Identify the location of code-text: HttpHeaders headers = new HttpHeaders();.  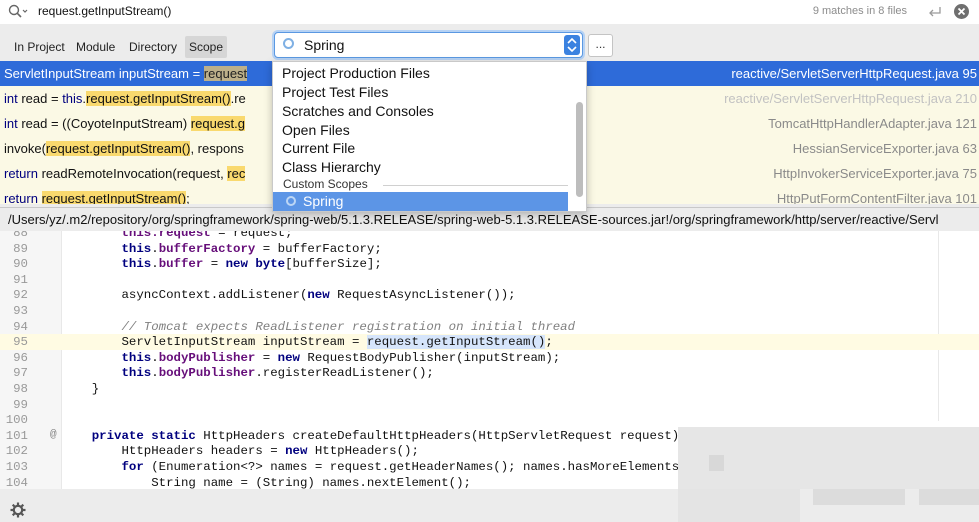
(240, 451).